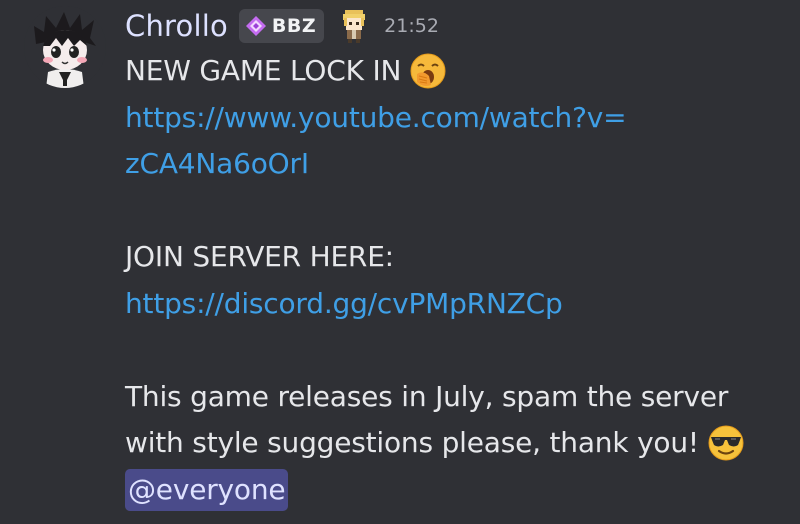 The height and width of the screenshot is (524, 800). Describe the element at coordinates (455, 490) in the screenshot. I see `message-line: @everyone` at that location.